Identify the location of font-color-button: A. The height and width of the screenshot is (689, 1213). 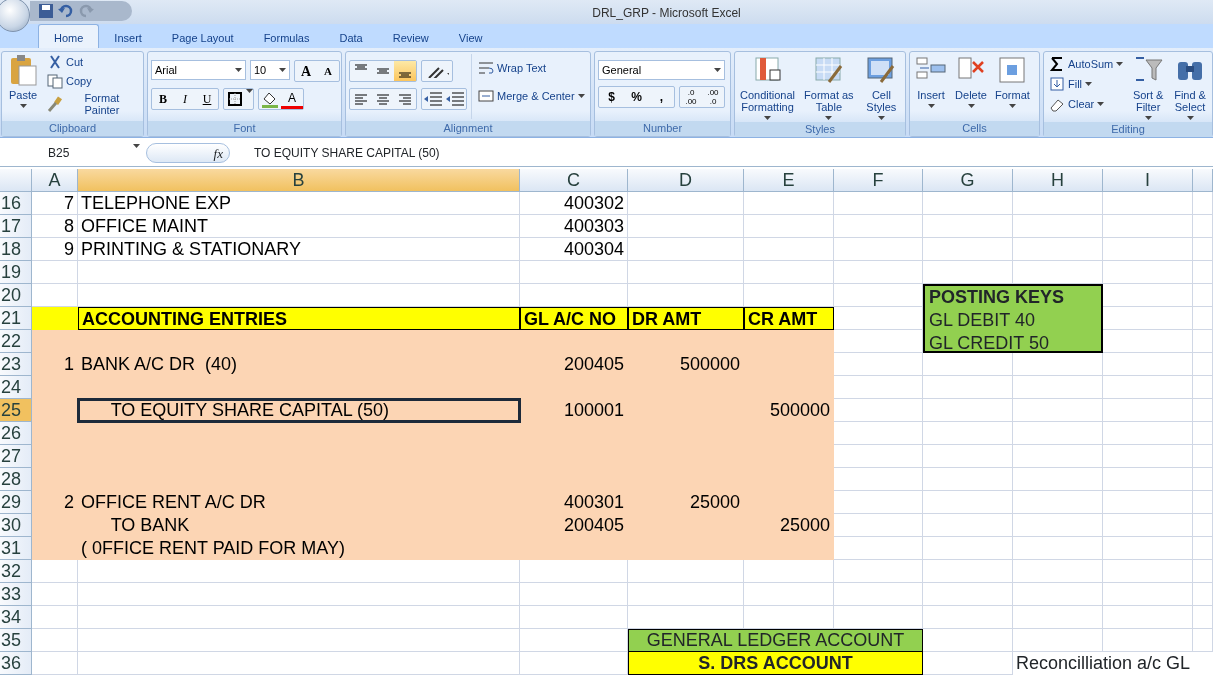
(292, 99).